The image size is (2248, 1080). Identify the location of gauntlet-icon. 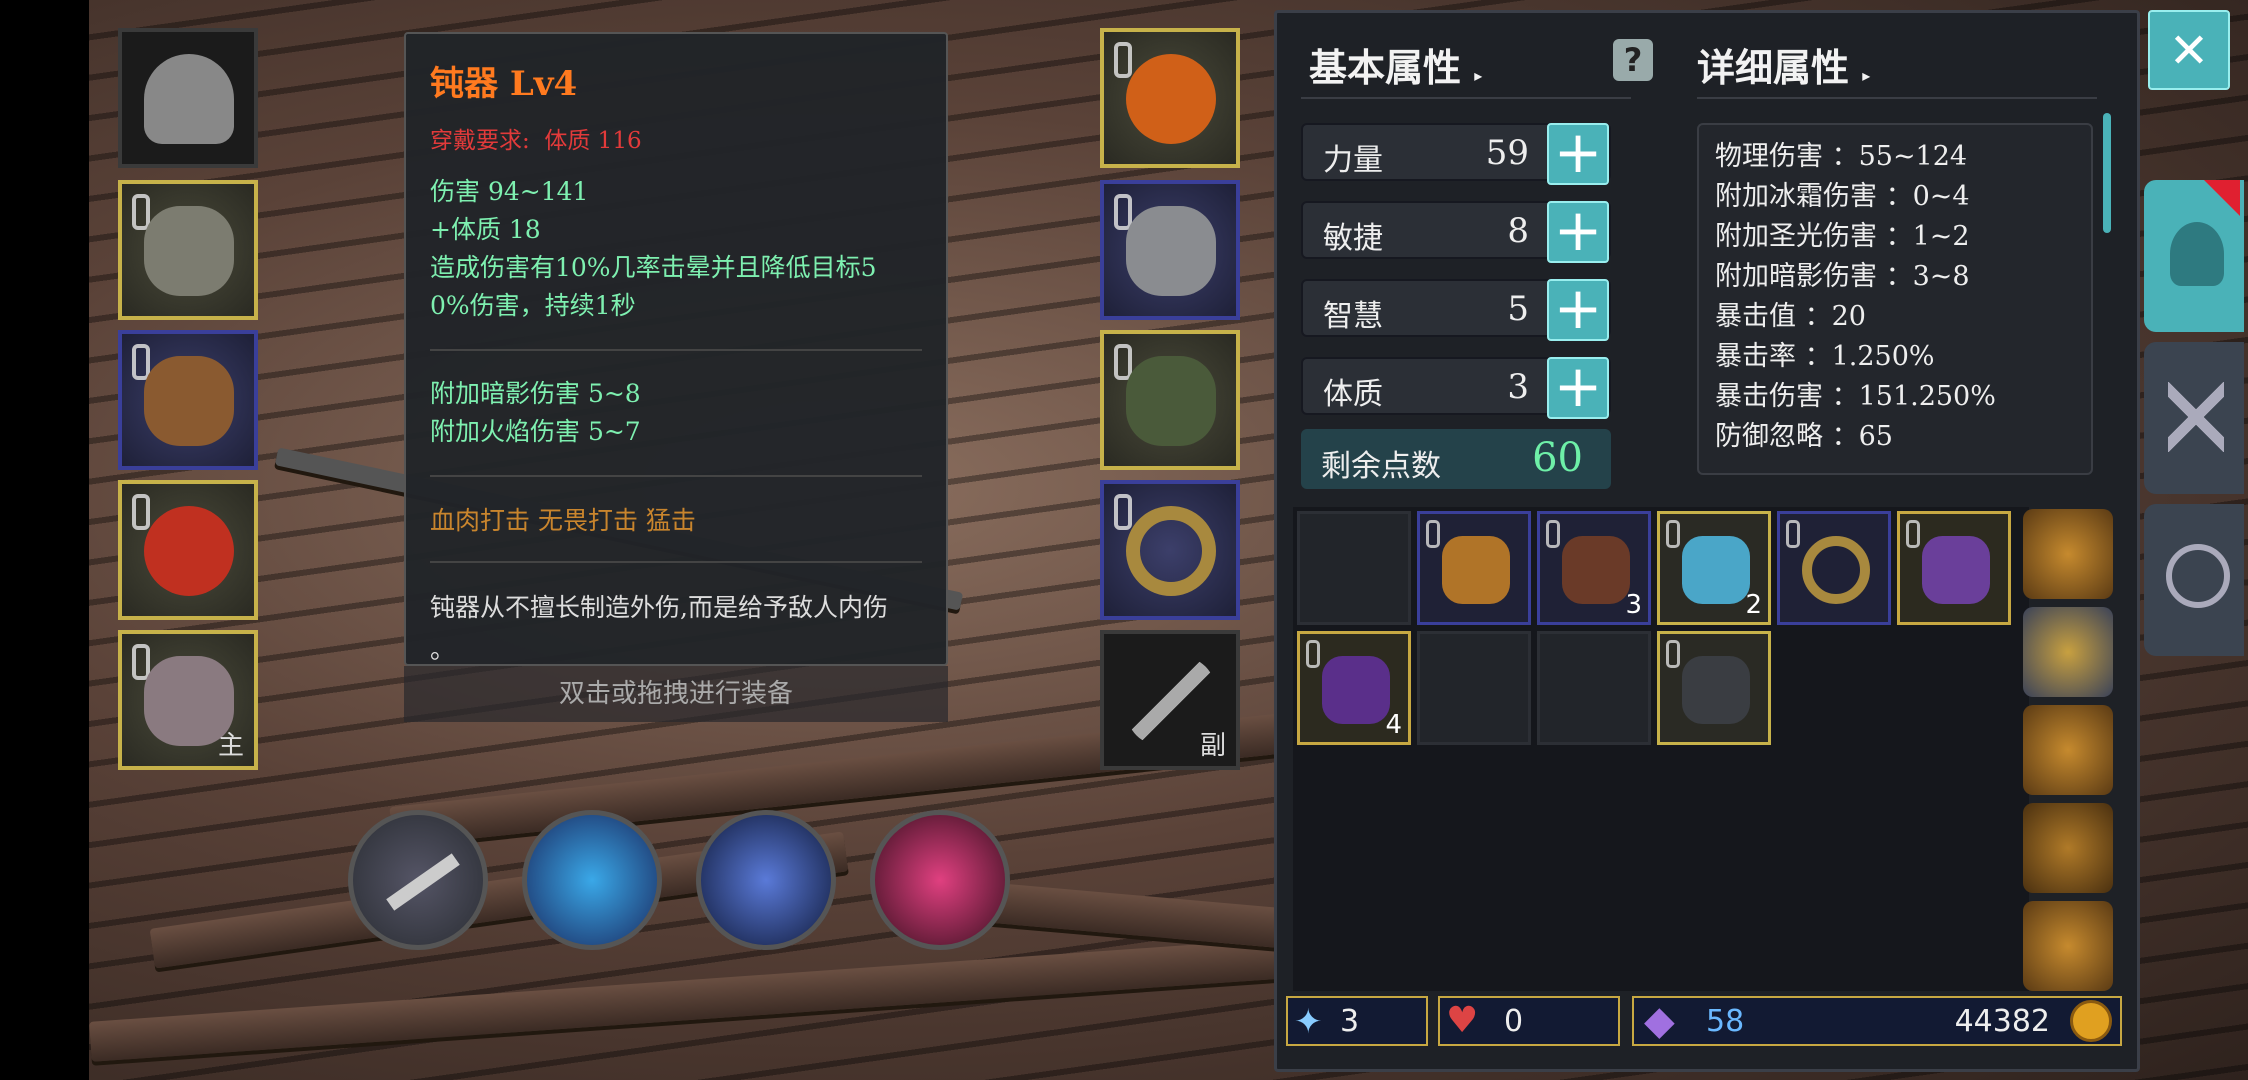
(1171, 251).